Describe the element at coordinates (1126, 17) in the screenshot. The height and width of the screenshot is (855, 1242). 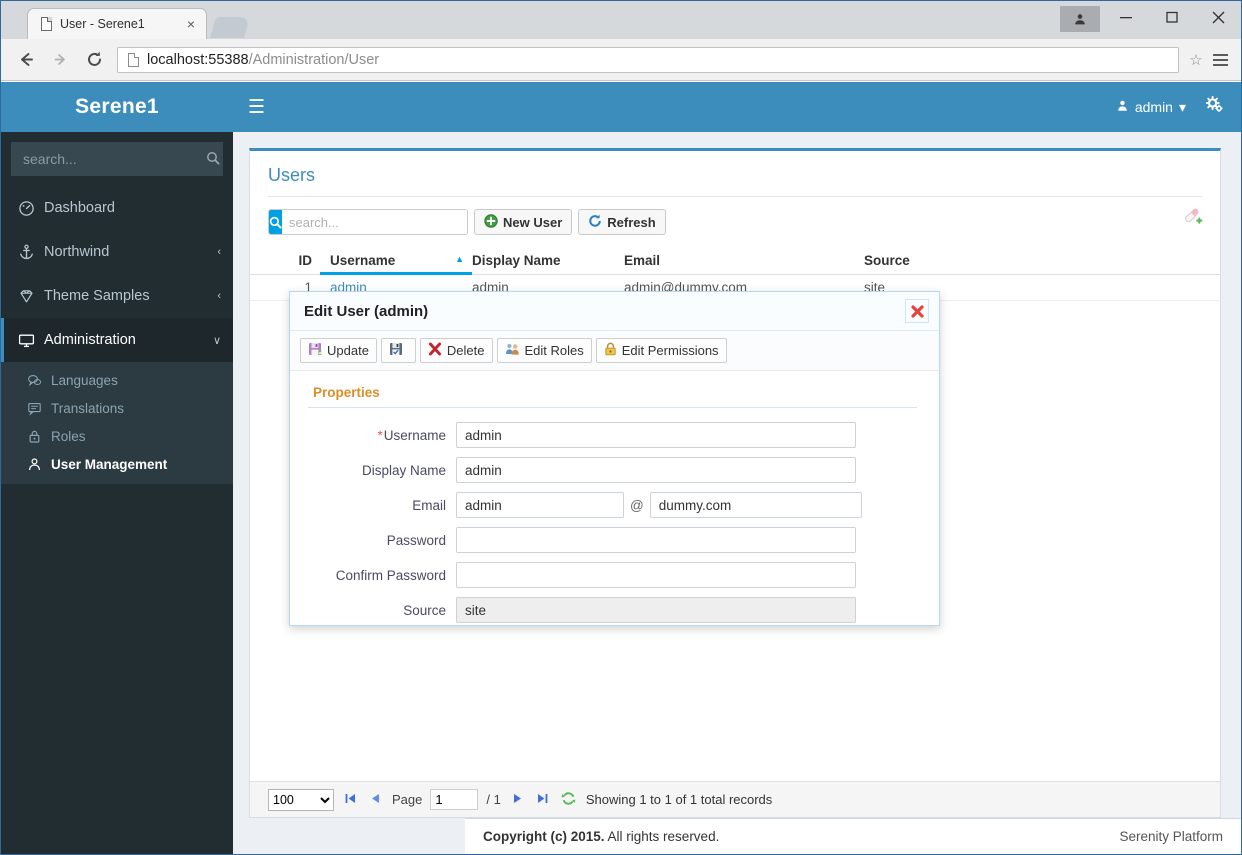
I see `minimize-button` at that location.